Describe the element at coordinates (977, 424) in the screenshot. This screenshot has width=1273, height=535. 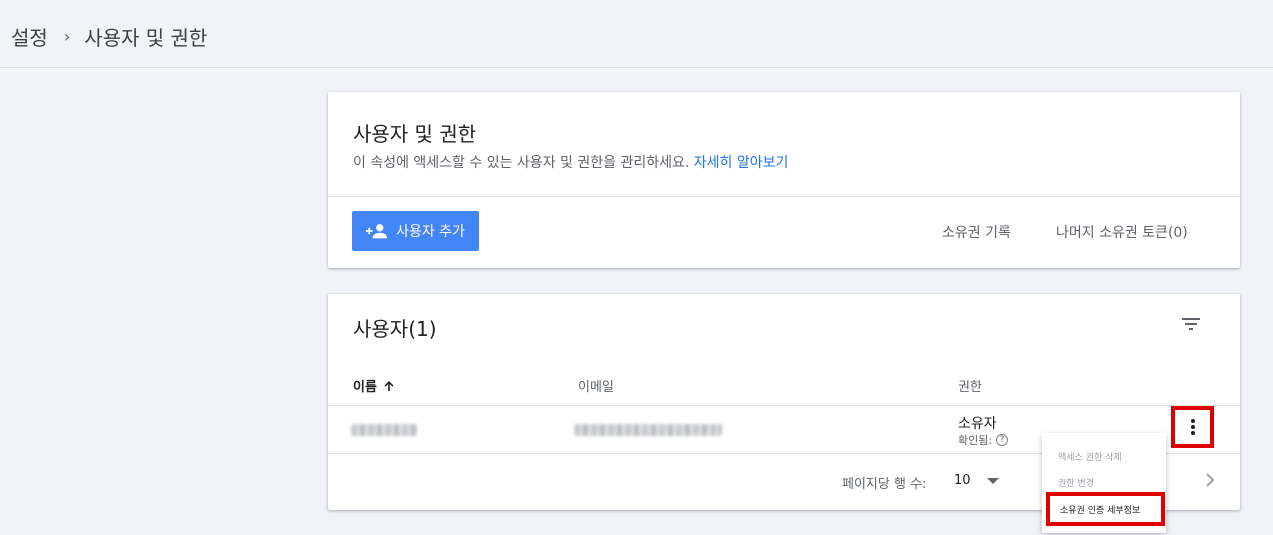
I see `permission-role: 소유자` at that location.